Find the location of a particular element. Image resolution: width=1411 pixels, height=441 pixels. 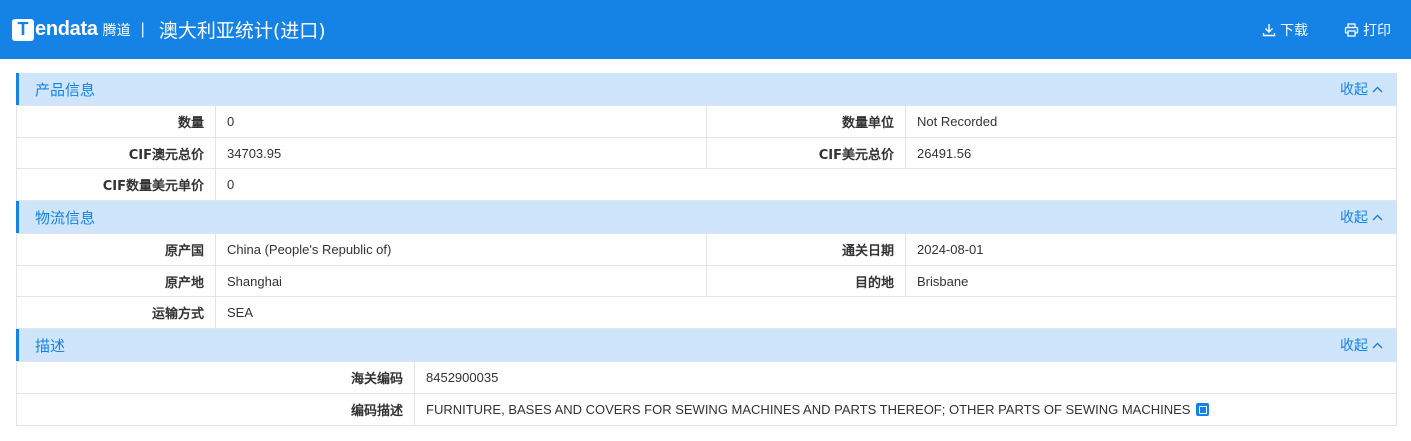

logo-mark: T is located at coordinates (23, 29).